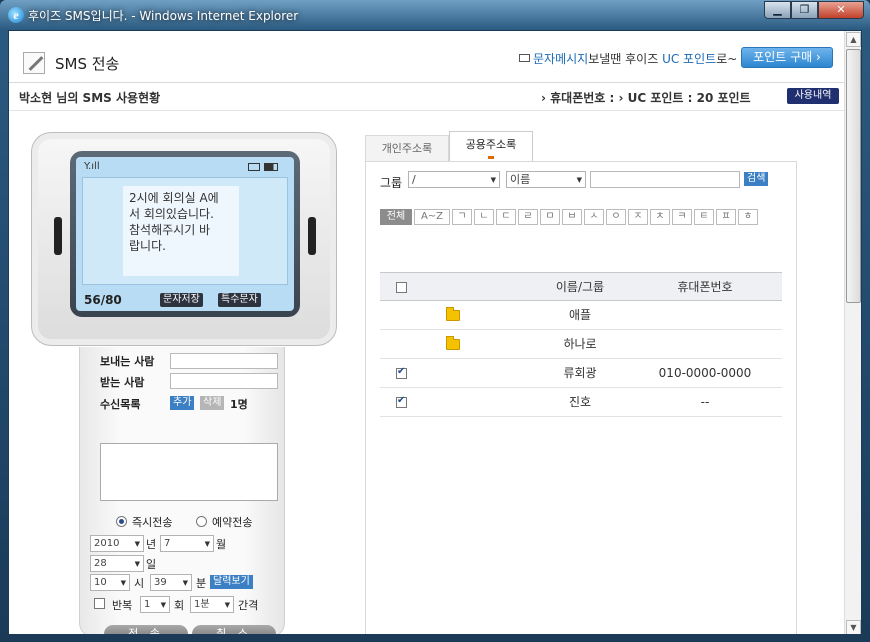  I want to click on hour-unit: 시, so click(139, 583).